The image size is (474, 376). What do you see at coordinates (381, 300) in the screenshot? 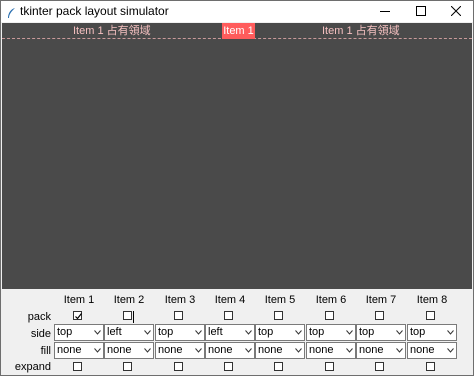
I see `item-7-header: Item 7` at bounding box center [381, 300].